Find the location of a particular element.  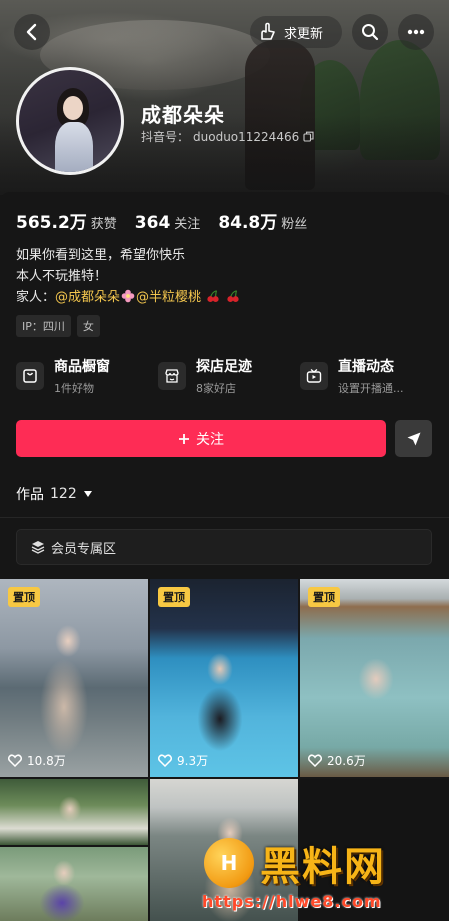

video-likes-count: 20.6万 is located at coordinates (346, 761).